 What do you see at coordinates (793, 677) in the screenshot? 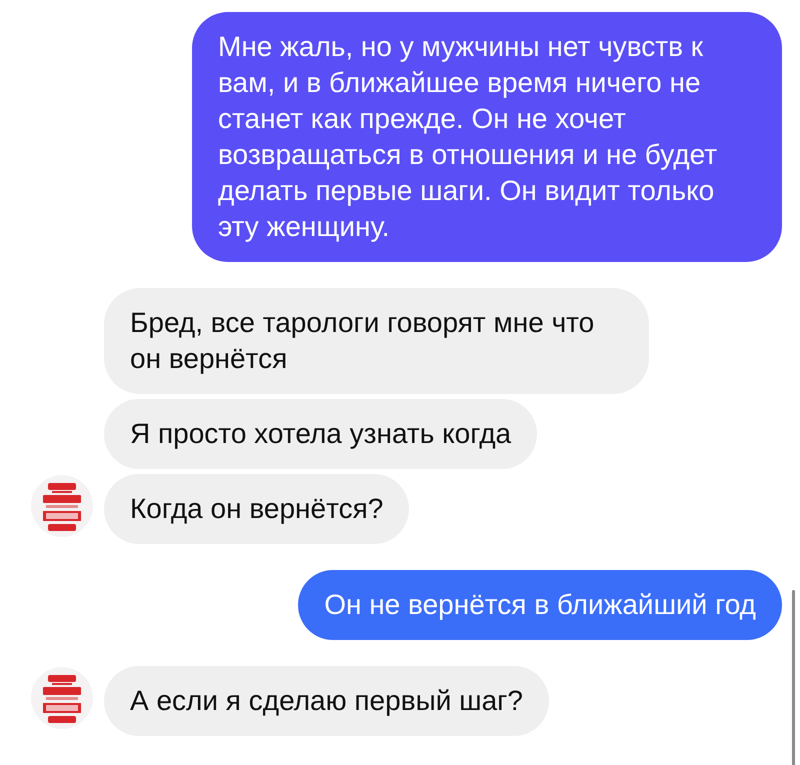
I see `scrollbar` at bounding box center [793, 677].